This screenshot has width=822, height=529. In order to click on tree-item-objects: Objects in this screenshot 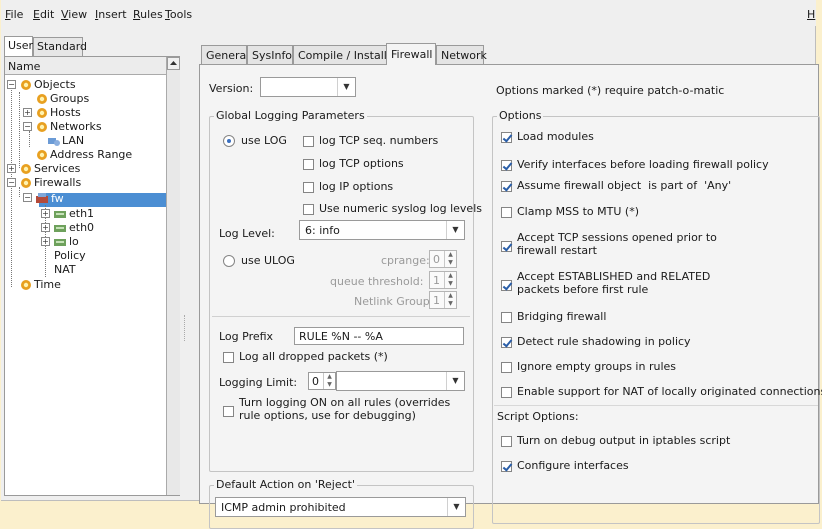, I will do `click(55, 85)`.